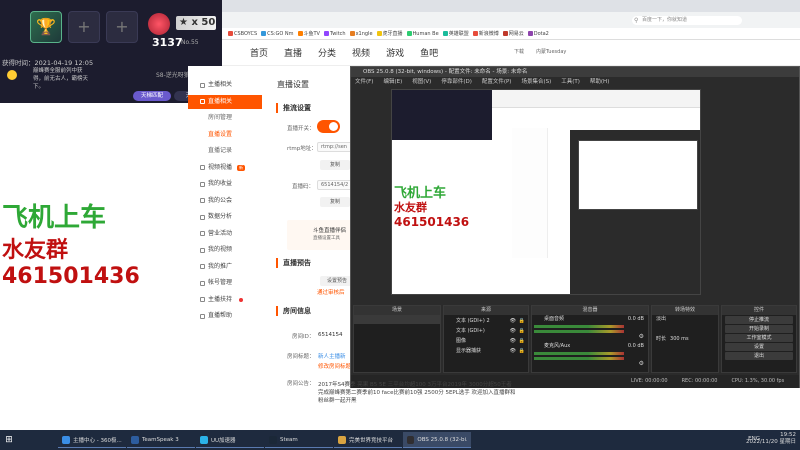 The height and width of the screenshot is (450, 800). I want to click on mixer-channel: 桌面音频 0.0 dB ⚙, so click(590, 328).